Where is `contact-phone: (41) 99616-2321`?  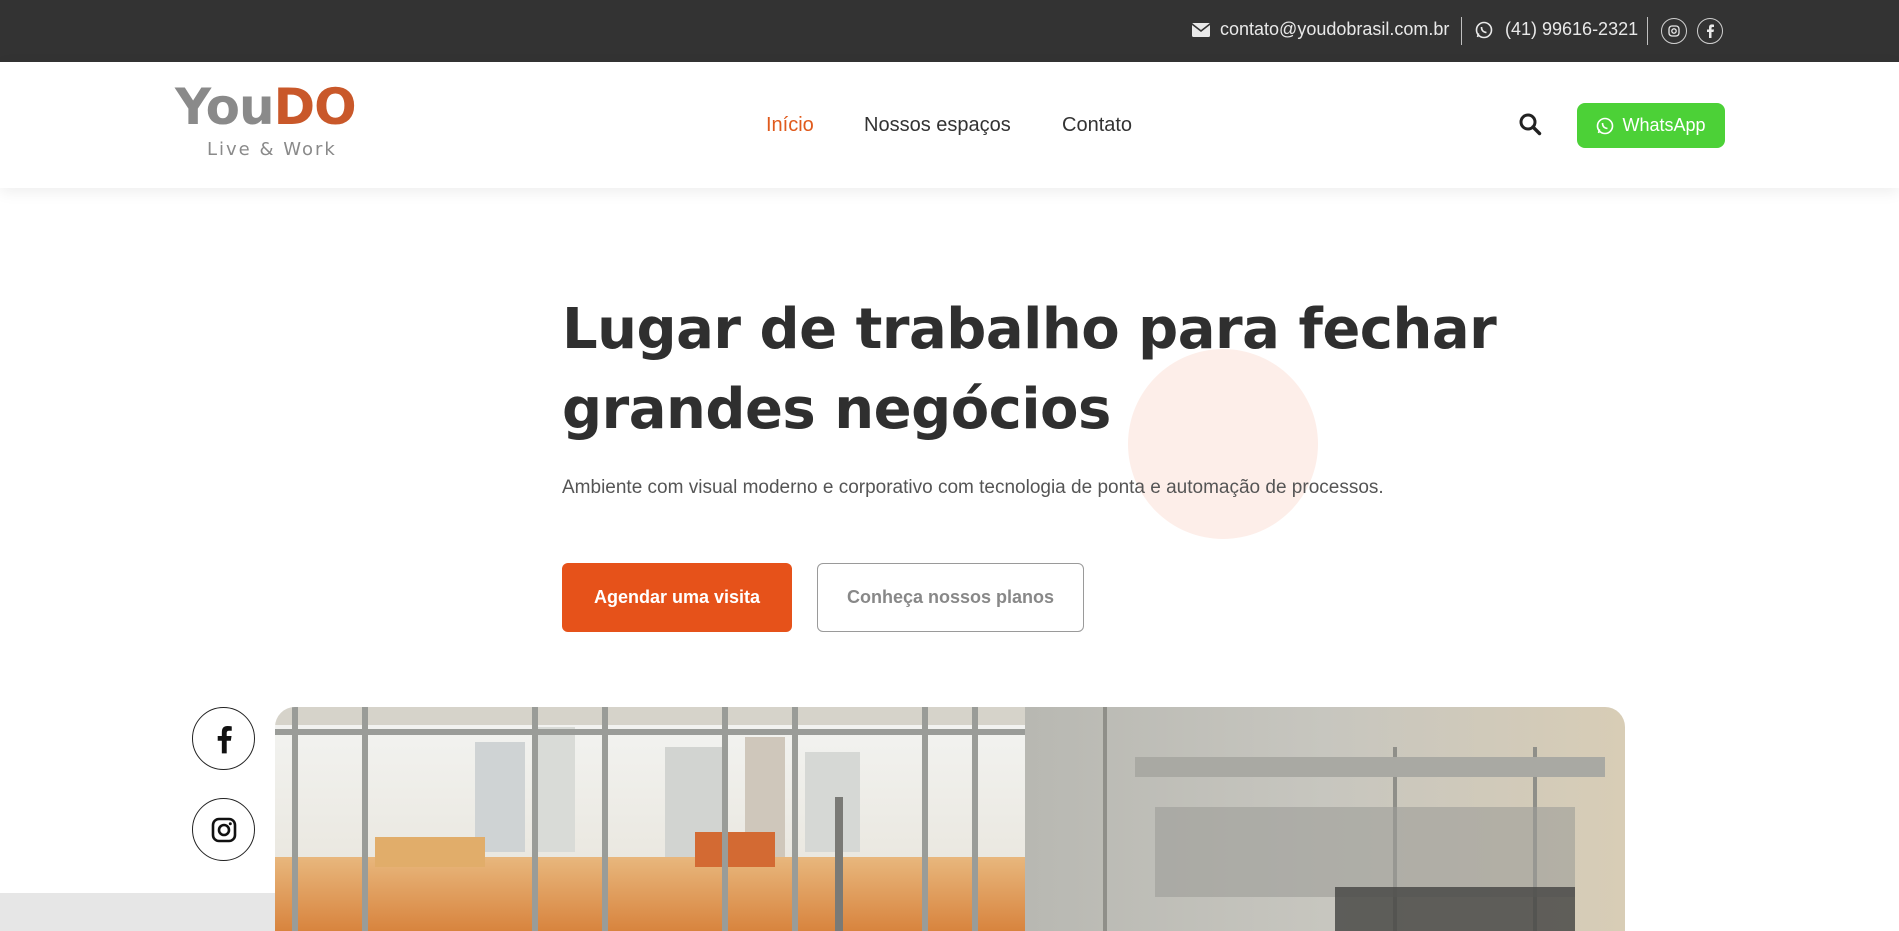 contact-phone: (41) 99616-2321 is located at coordinates (1556, 29).